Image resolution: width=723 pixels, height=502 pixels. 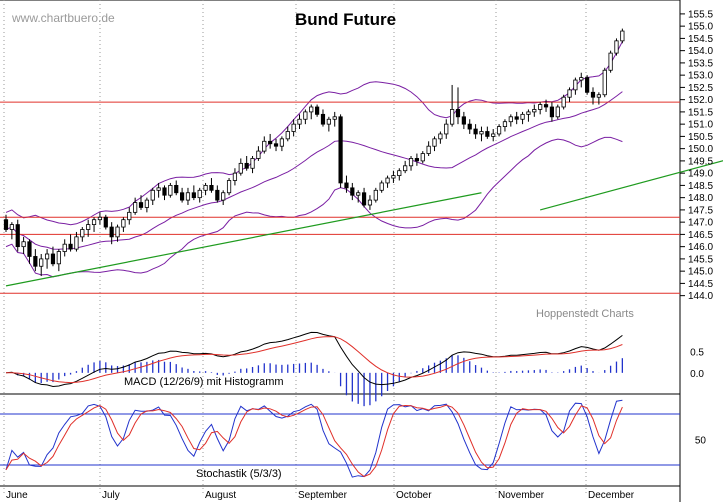 What do you see at coordinates (414, 495) in the screenshot?
I see `month-label: October` at bounding box center [414, 495].